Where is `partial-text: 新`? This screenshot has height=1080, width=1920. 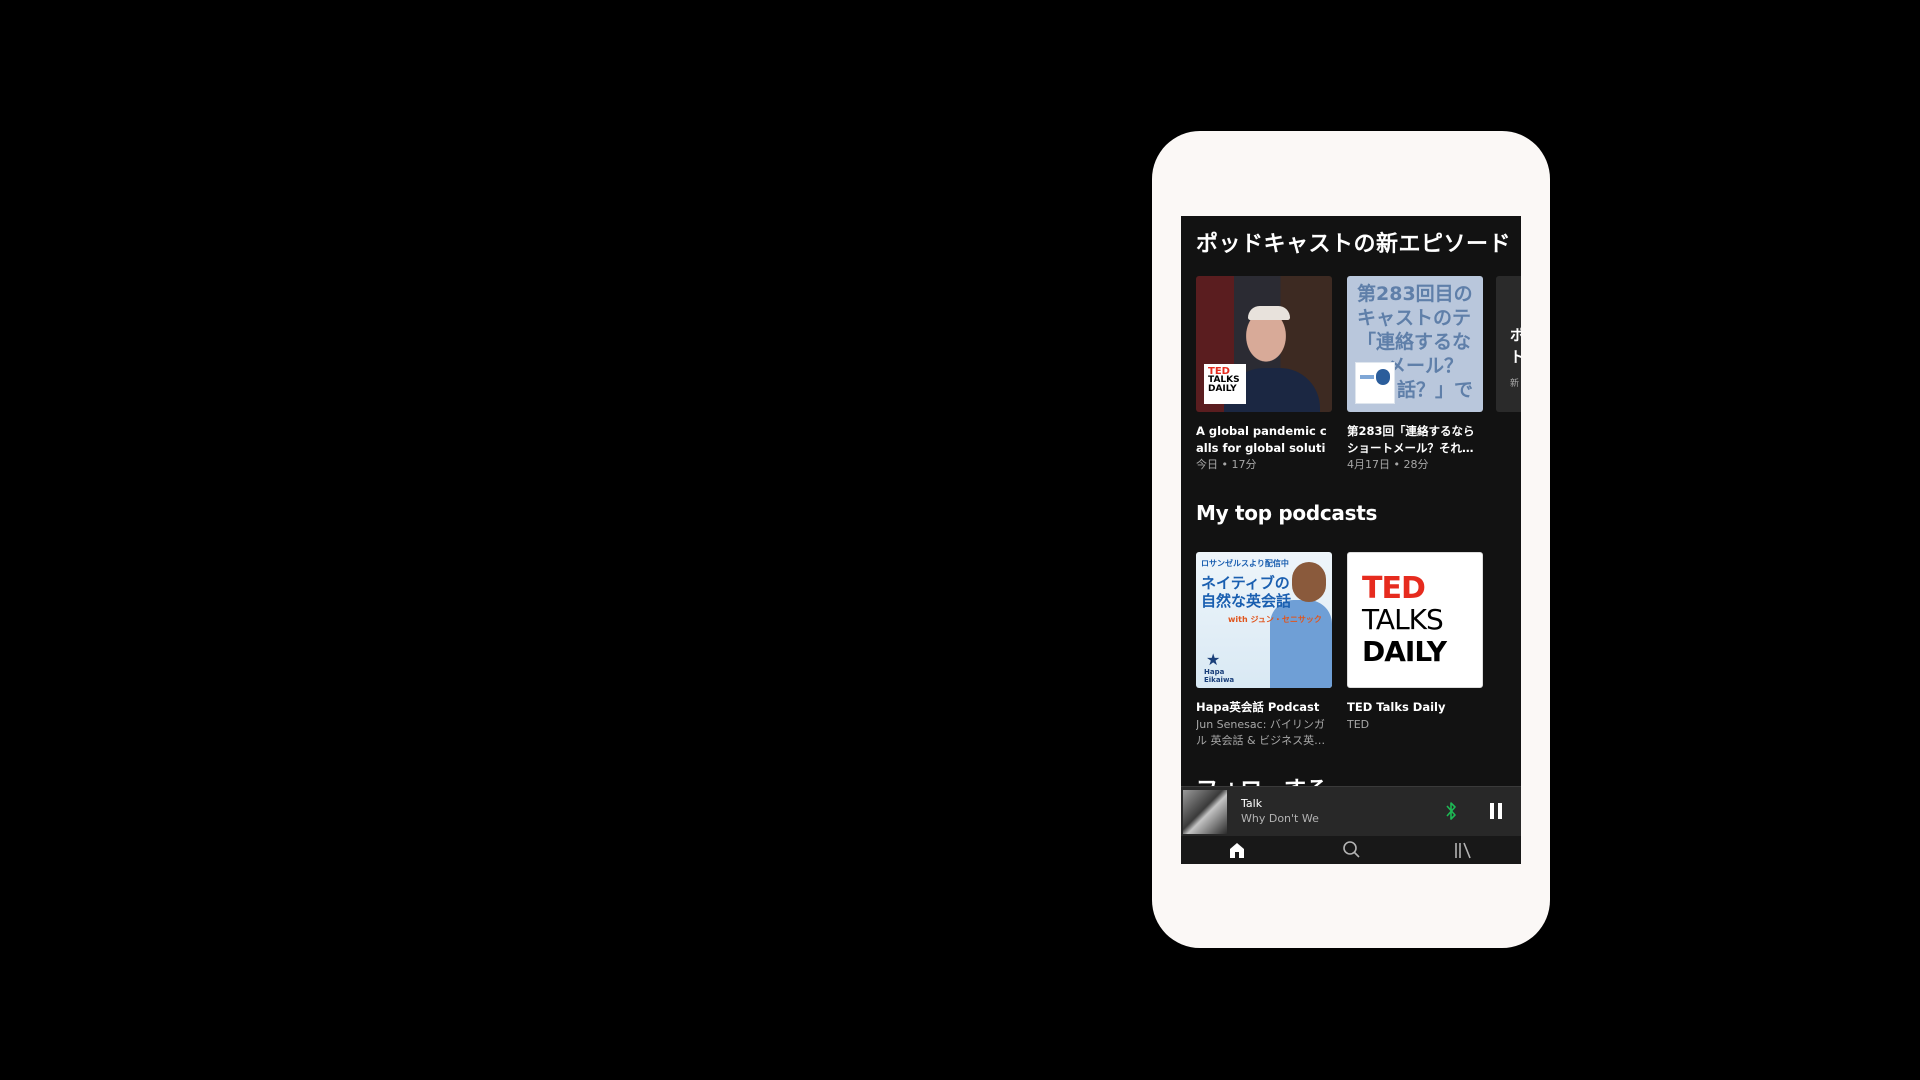
partial-text: 新 is located at coordinates (1515, 384).